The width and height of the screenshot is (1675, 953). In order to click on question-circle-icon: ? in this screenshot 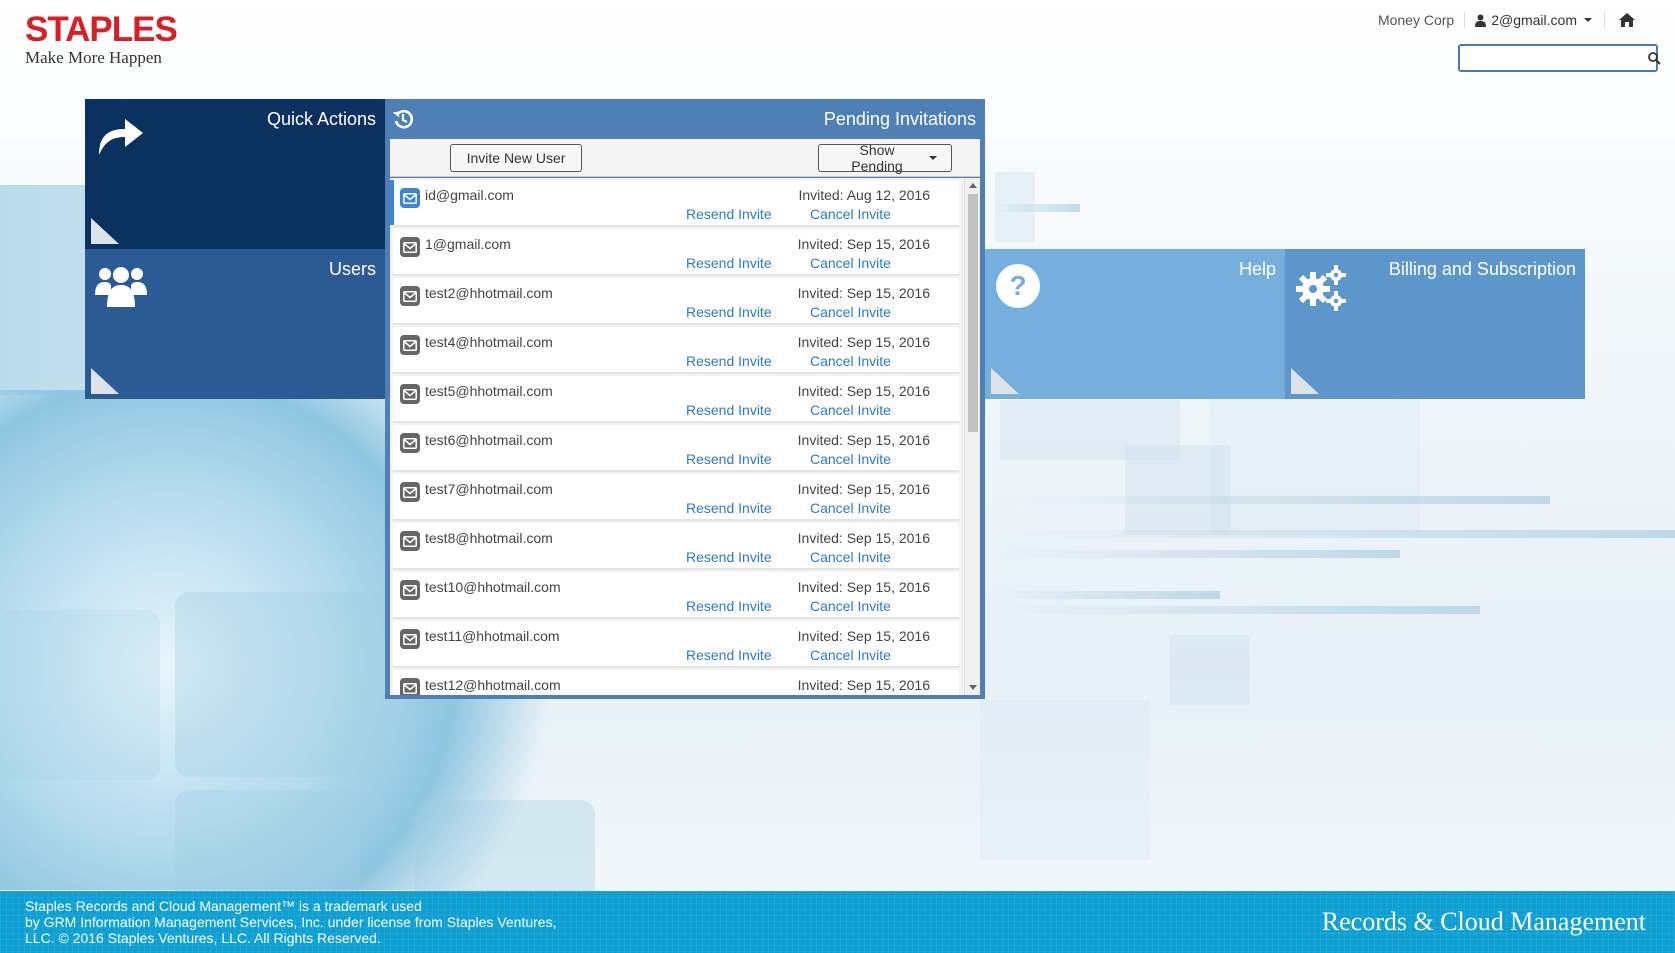, I will do `click(1018, 287)`.